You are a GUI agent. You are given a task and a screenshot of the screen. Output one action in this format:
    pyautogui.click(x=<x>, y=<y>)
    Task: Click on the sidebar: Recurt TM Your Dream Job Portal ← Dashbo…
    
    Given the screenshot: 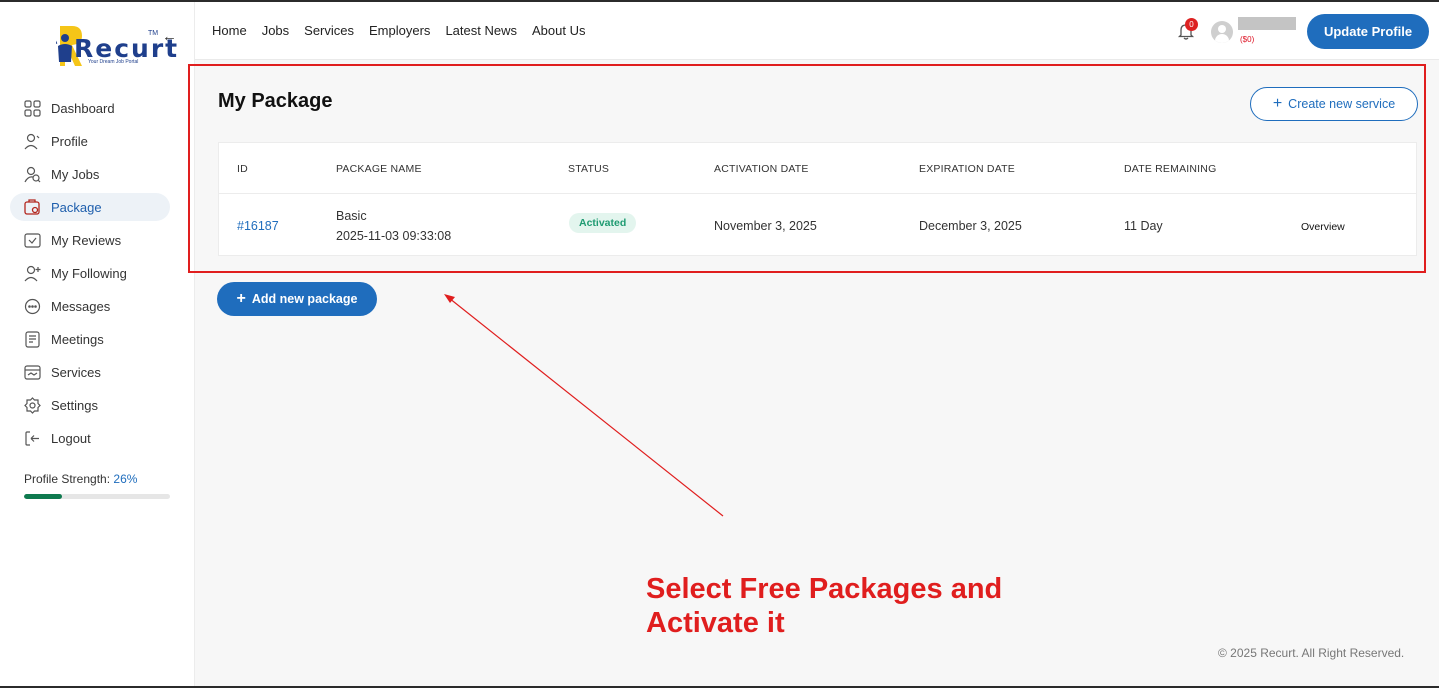 What is the action you would take?
    pyautogui.click(x=97, y=344)
    